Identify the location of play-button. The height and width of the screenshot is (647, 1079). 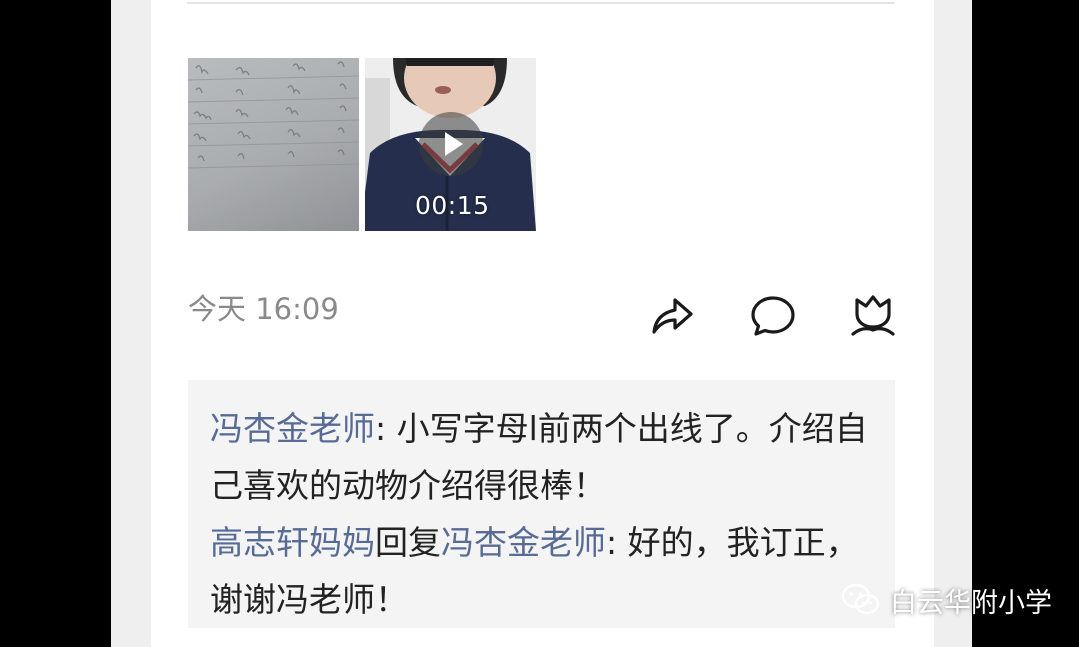
(451, 144).